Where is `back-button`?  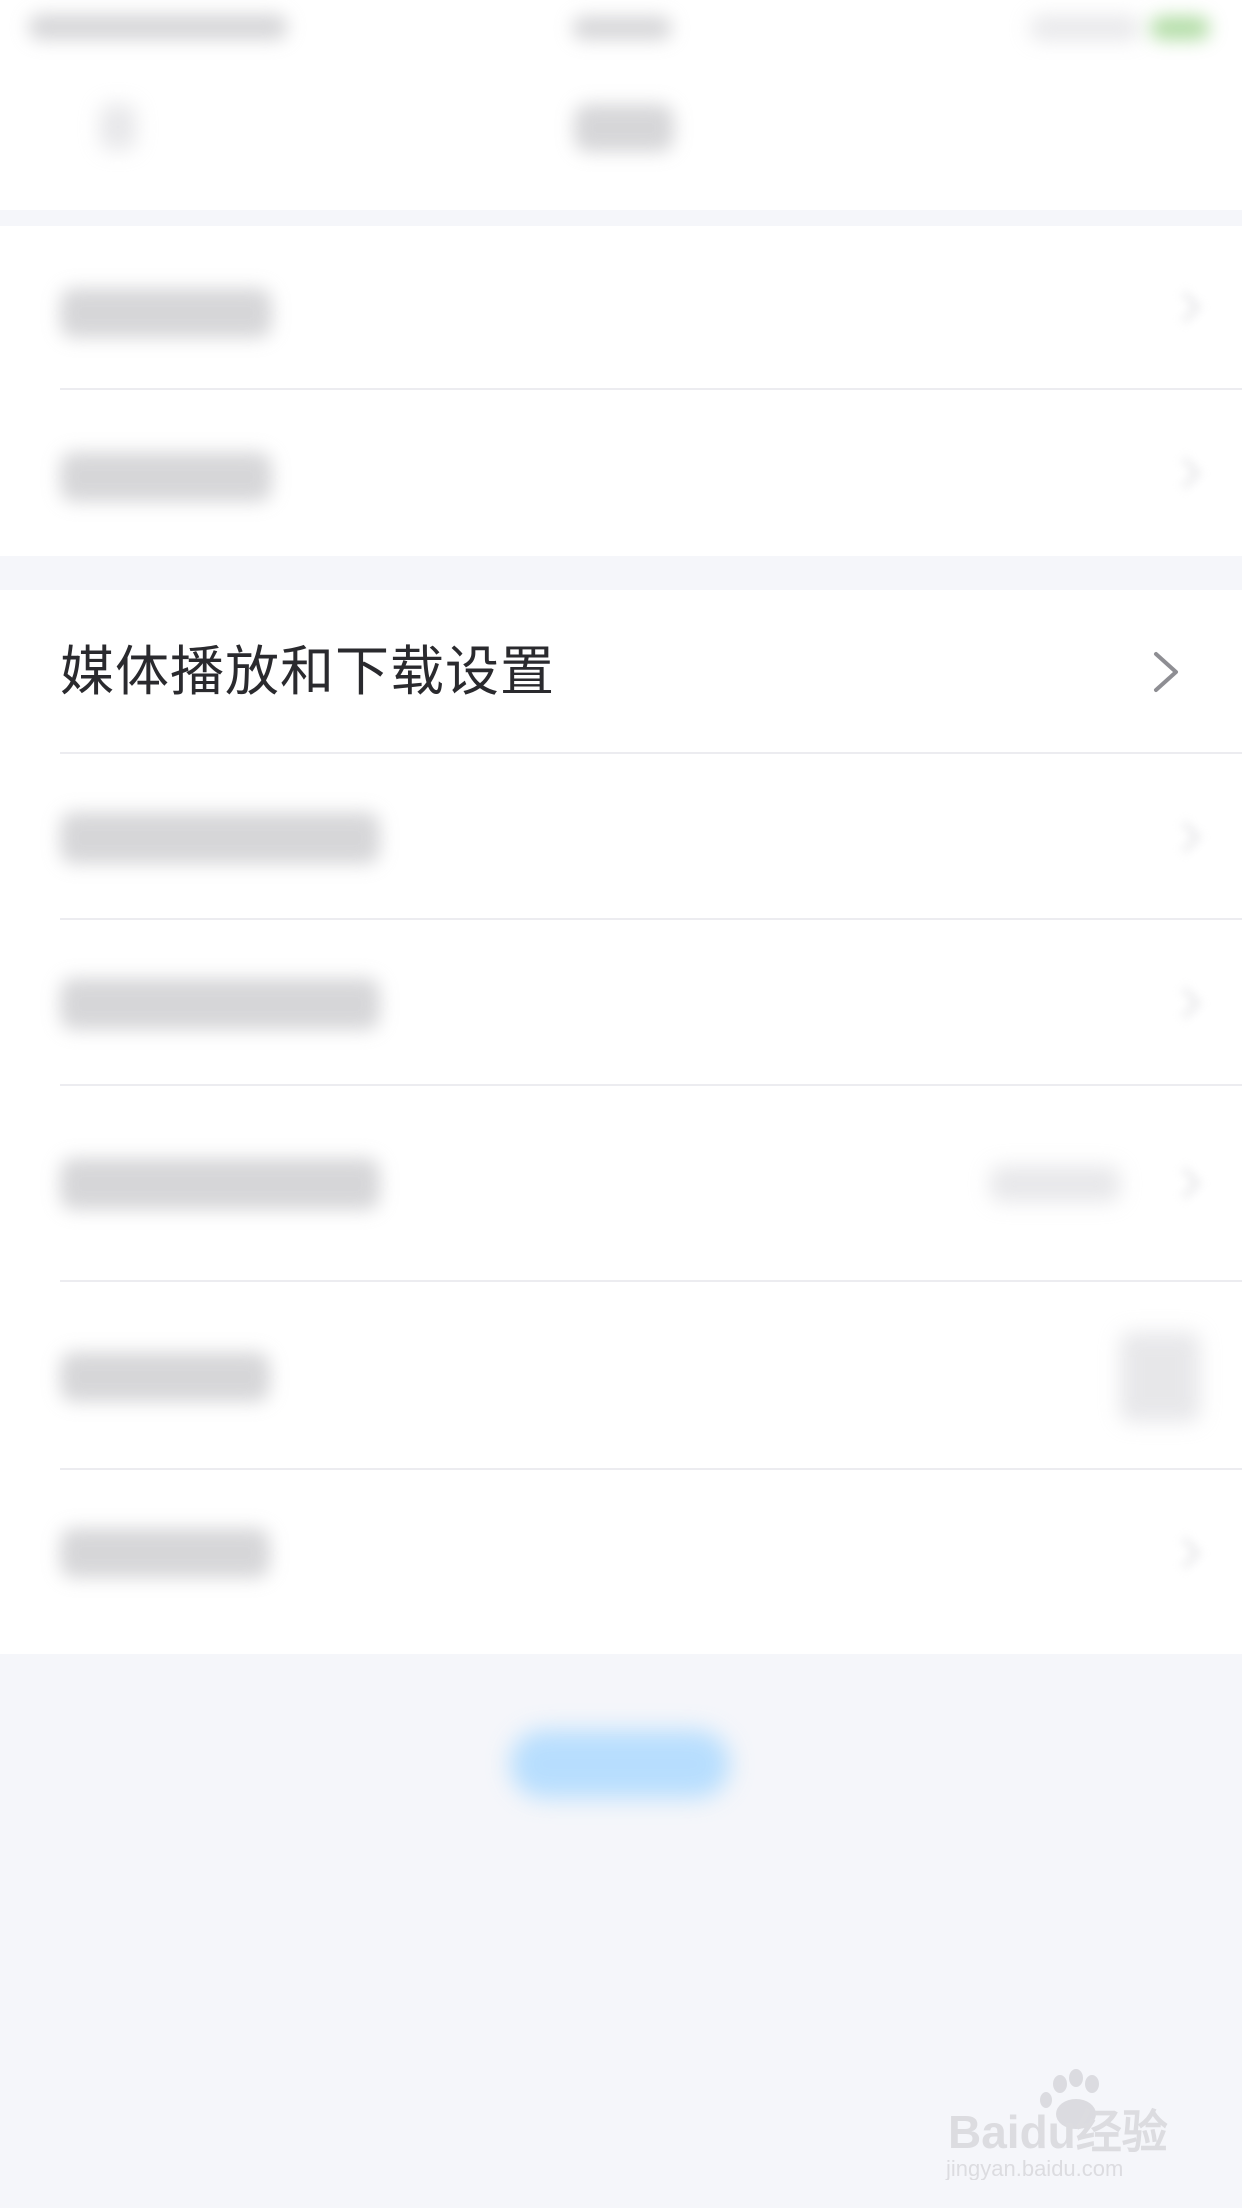 back-button is located at coordinates (118, 127).